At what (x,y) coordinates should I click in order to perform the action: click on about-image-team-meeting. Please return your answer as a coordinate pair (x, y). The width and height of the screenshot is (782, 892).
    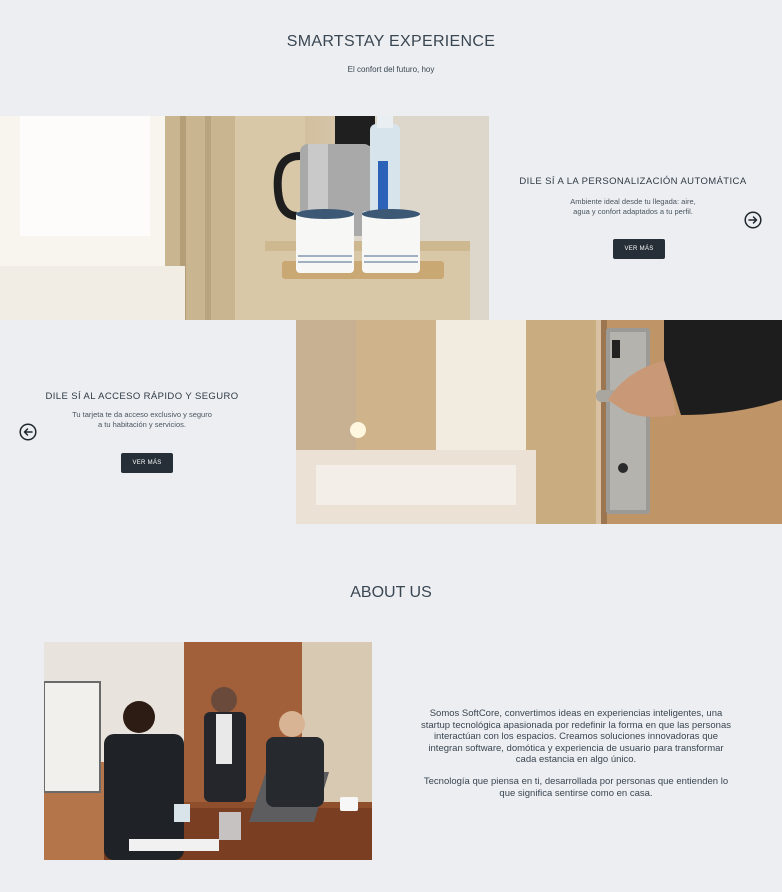
    Looking at the image, I should click on (208, 751).